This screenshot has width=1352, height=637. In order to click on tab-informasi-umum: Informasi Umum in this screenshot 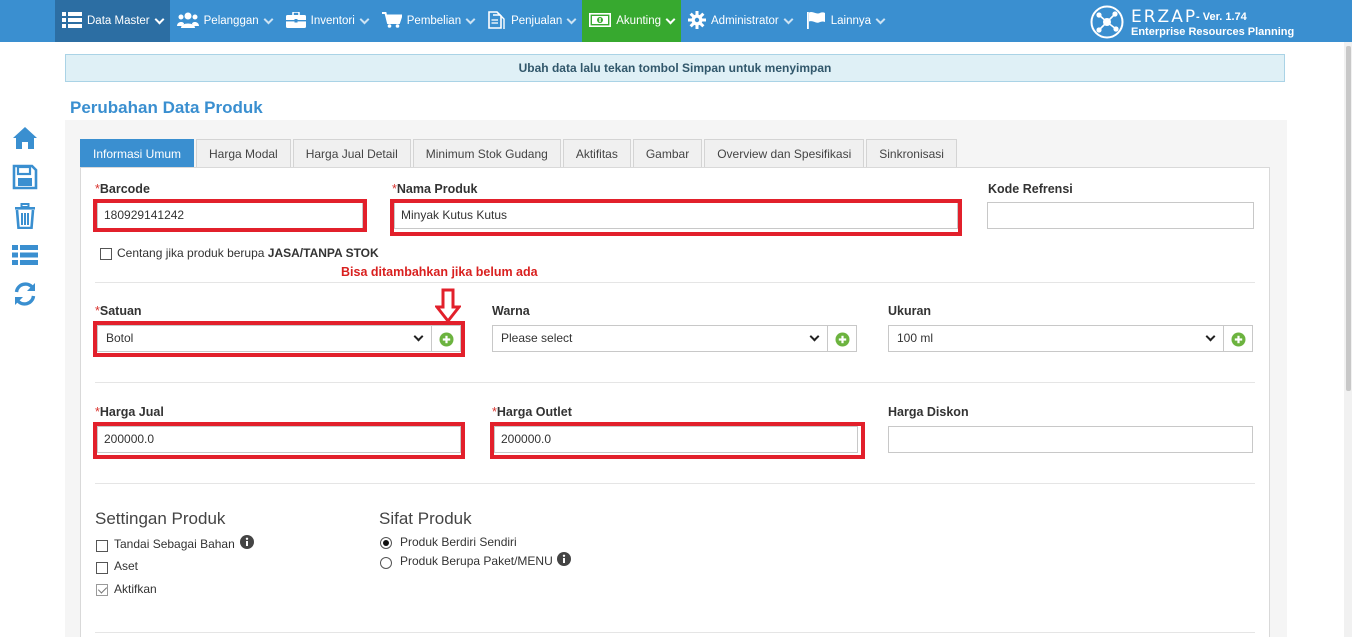, I will do `click(137, 153)`.